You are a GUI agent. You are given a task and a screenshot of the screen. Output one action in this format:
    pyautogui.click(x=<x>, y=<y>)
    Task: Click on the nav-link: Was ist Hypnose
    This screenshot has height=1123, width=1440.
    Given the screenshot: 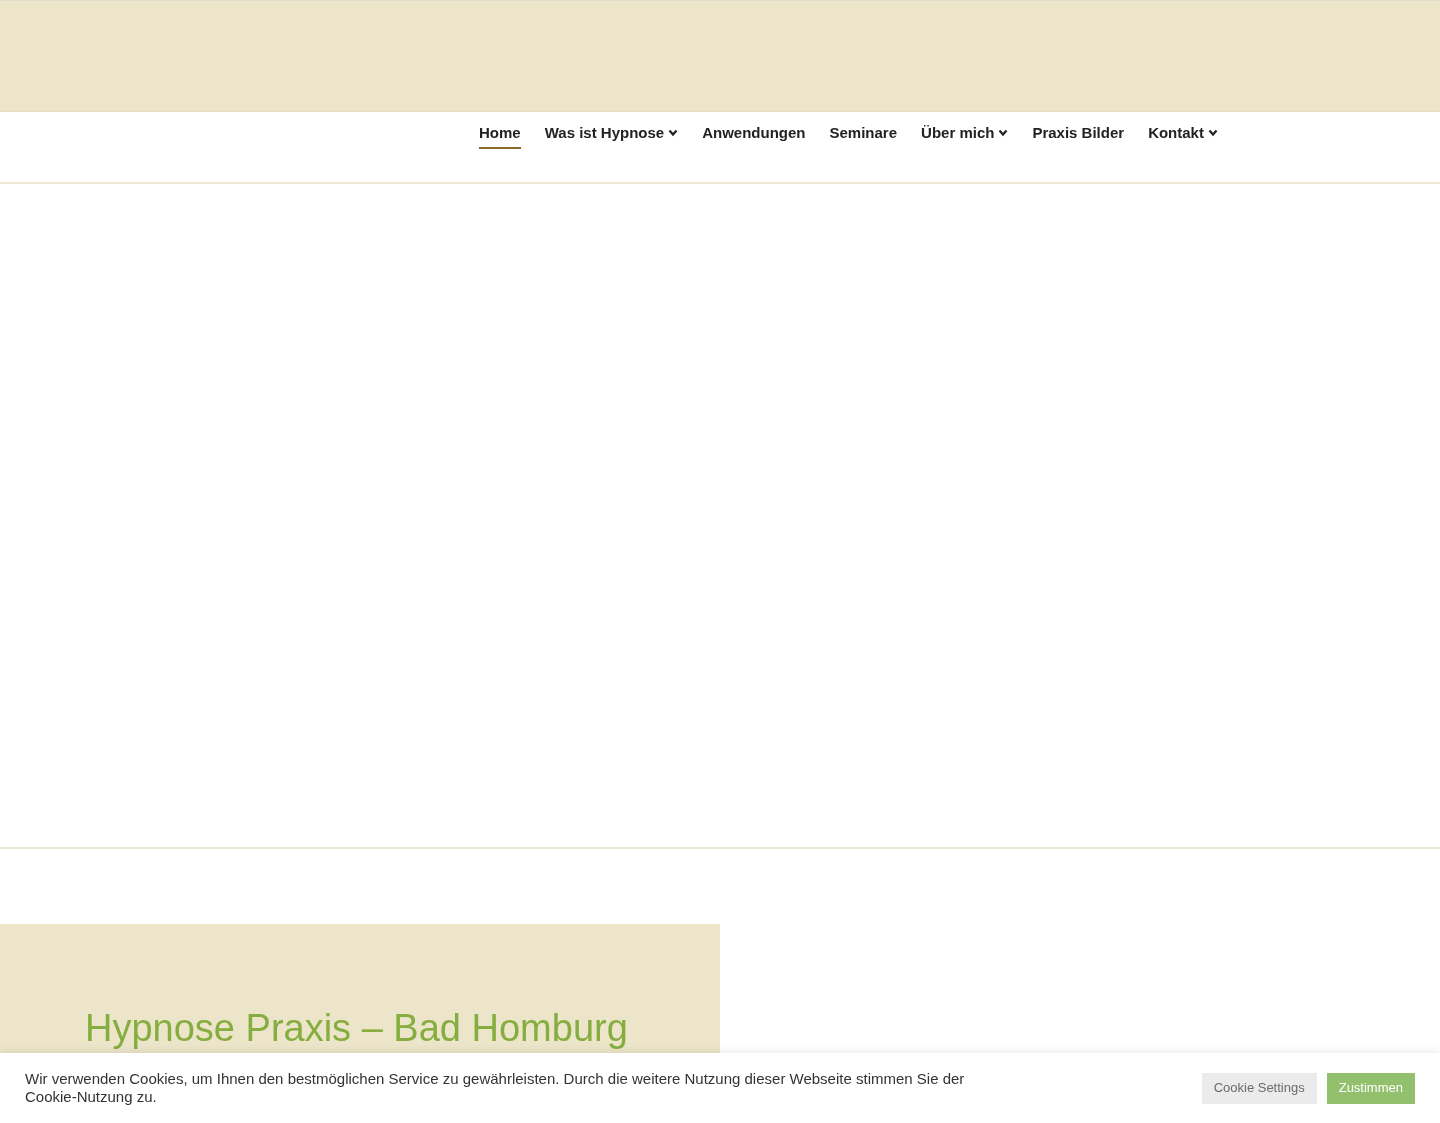 What is the action you would take?
    pyautogui.click(x=611, y=135)
    